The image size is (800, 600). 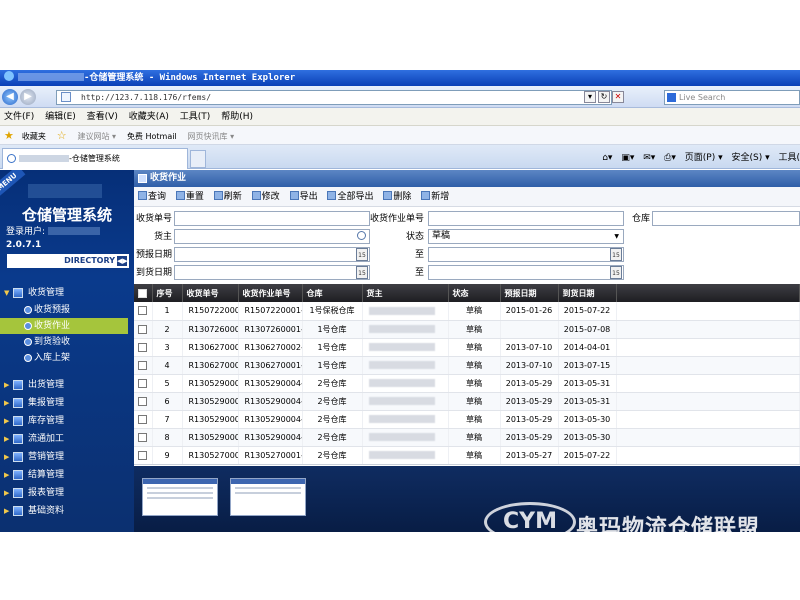 What do you see at coordinates (67, 511) in the screenshot?
I see `nav-group-basic-data: ▶ 基础资料` at bounding box center [67, 511].